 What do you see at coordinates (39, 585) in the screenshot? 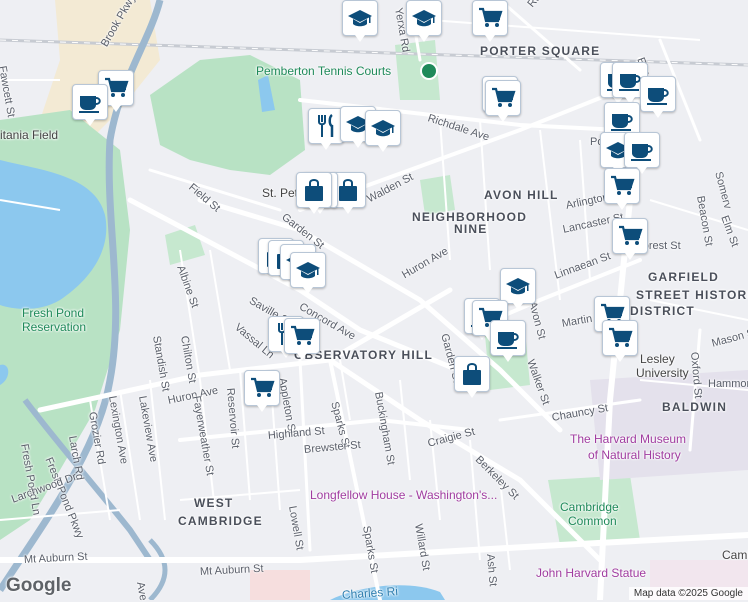
I see `google-logo: Google` at bounding box center [39, 585].